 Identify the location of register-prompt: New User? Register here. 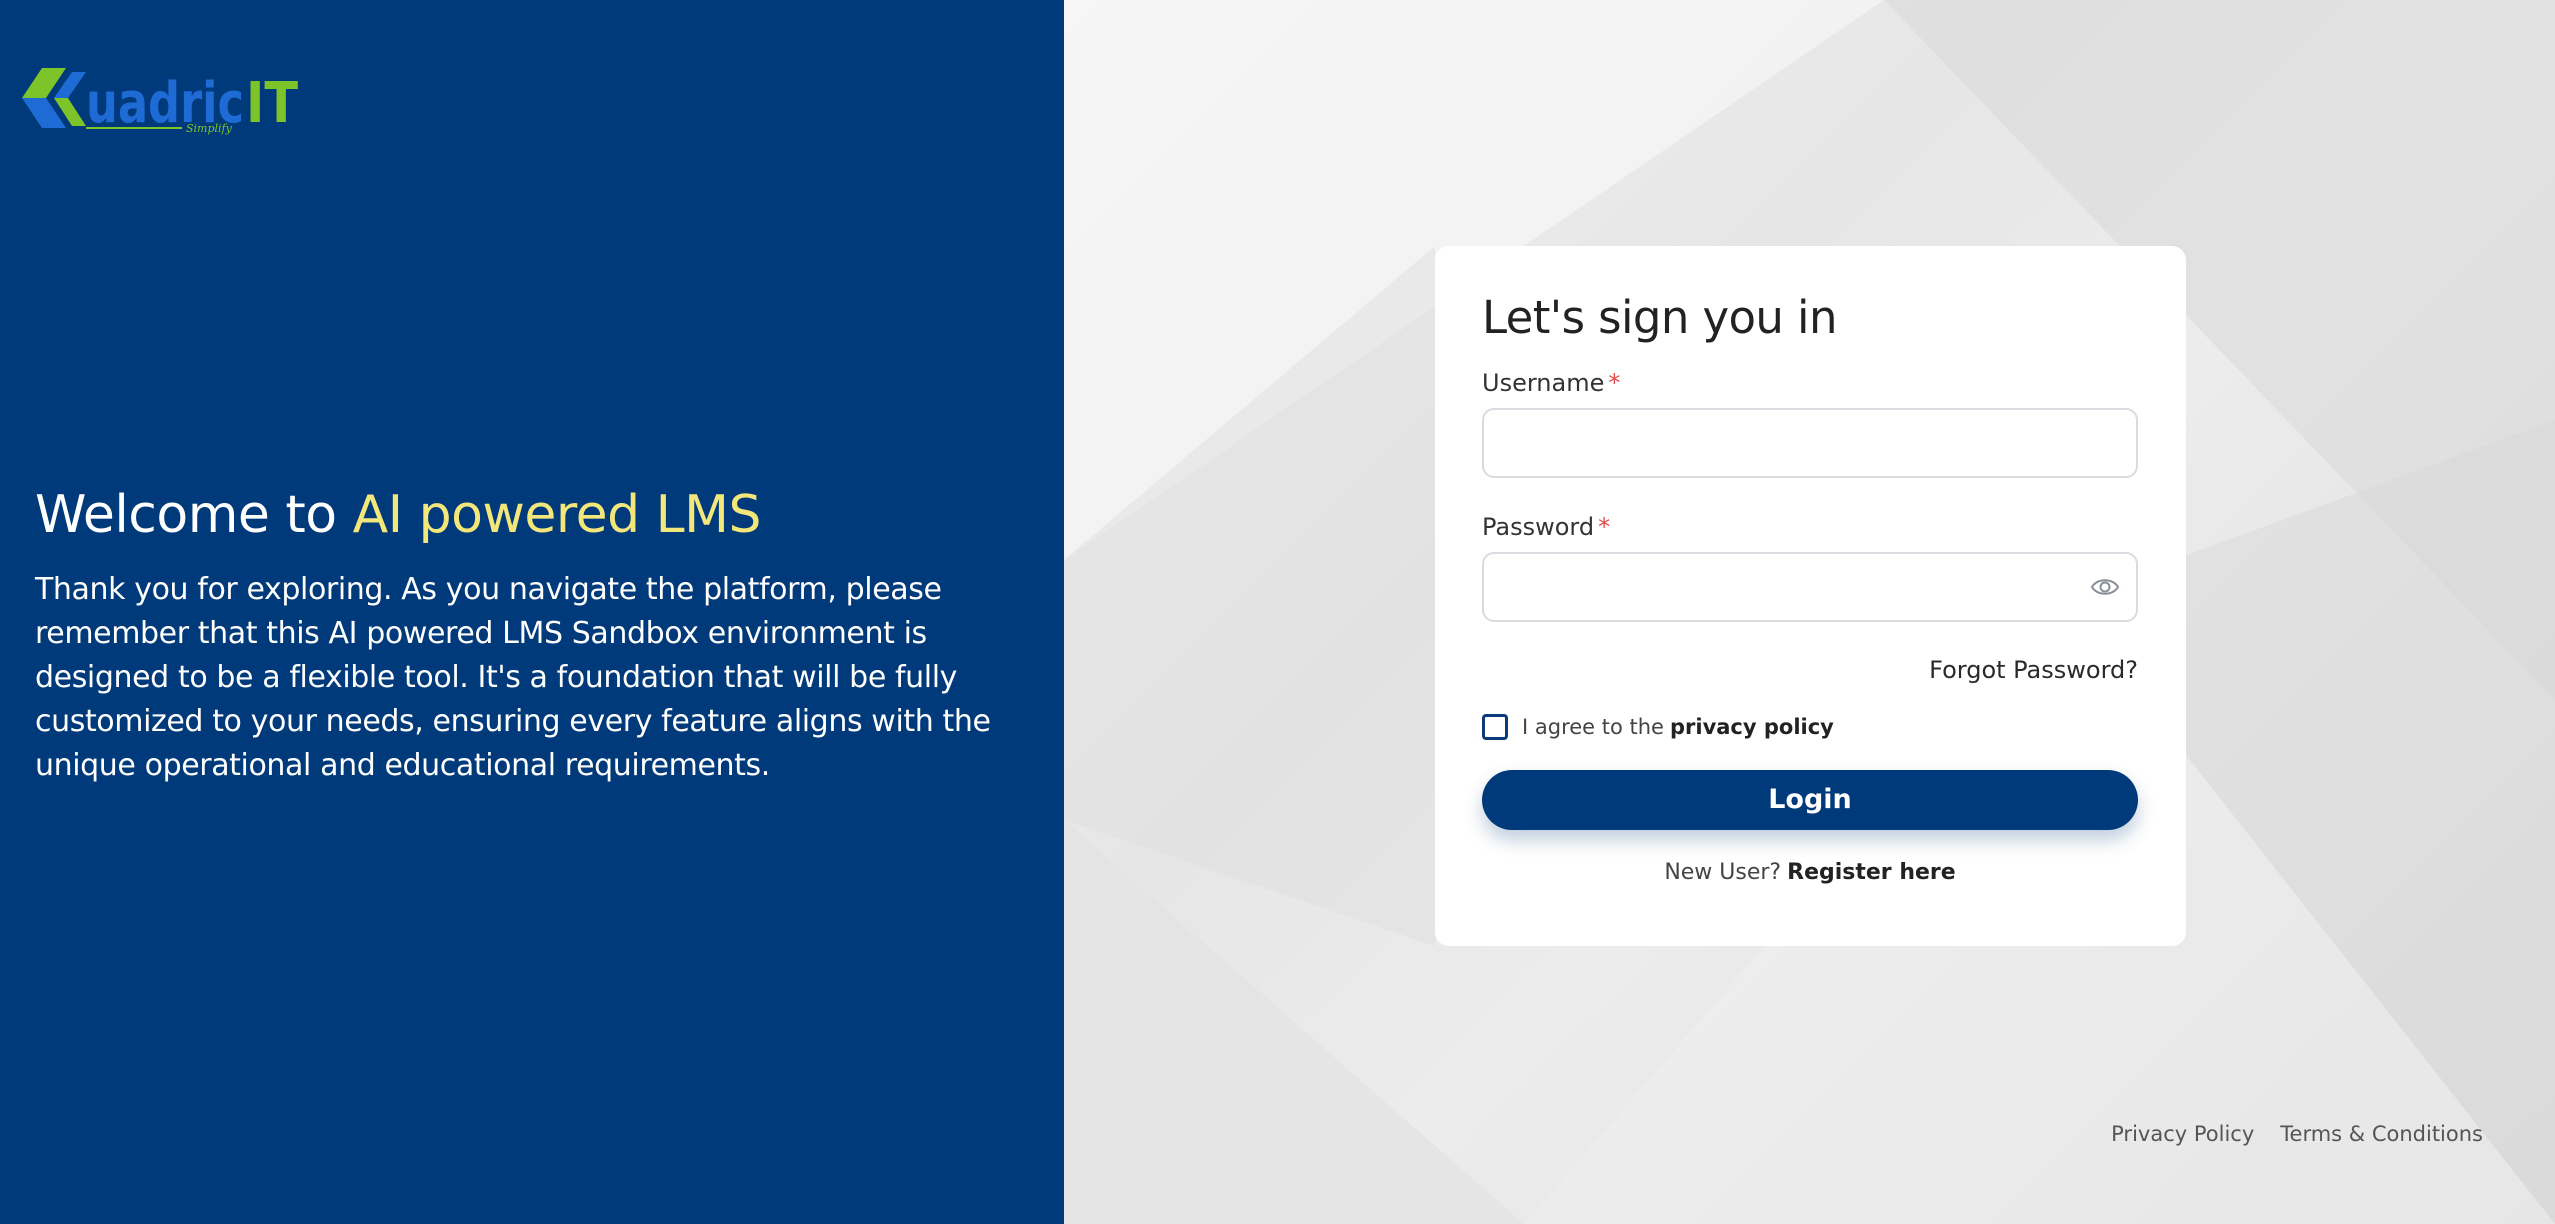
(1810, 872).